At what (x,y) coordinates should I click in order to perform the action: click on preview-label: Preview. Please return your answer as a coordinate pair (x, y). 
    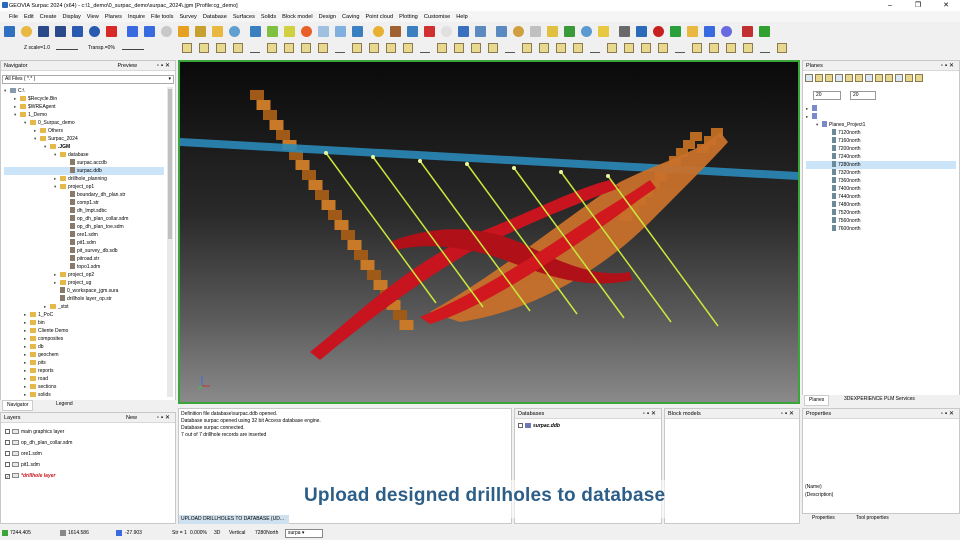
    Looking at the image, I should click on (127, 66).